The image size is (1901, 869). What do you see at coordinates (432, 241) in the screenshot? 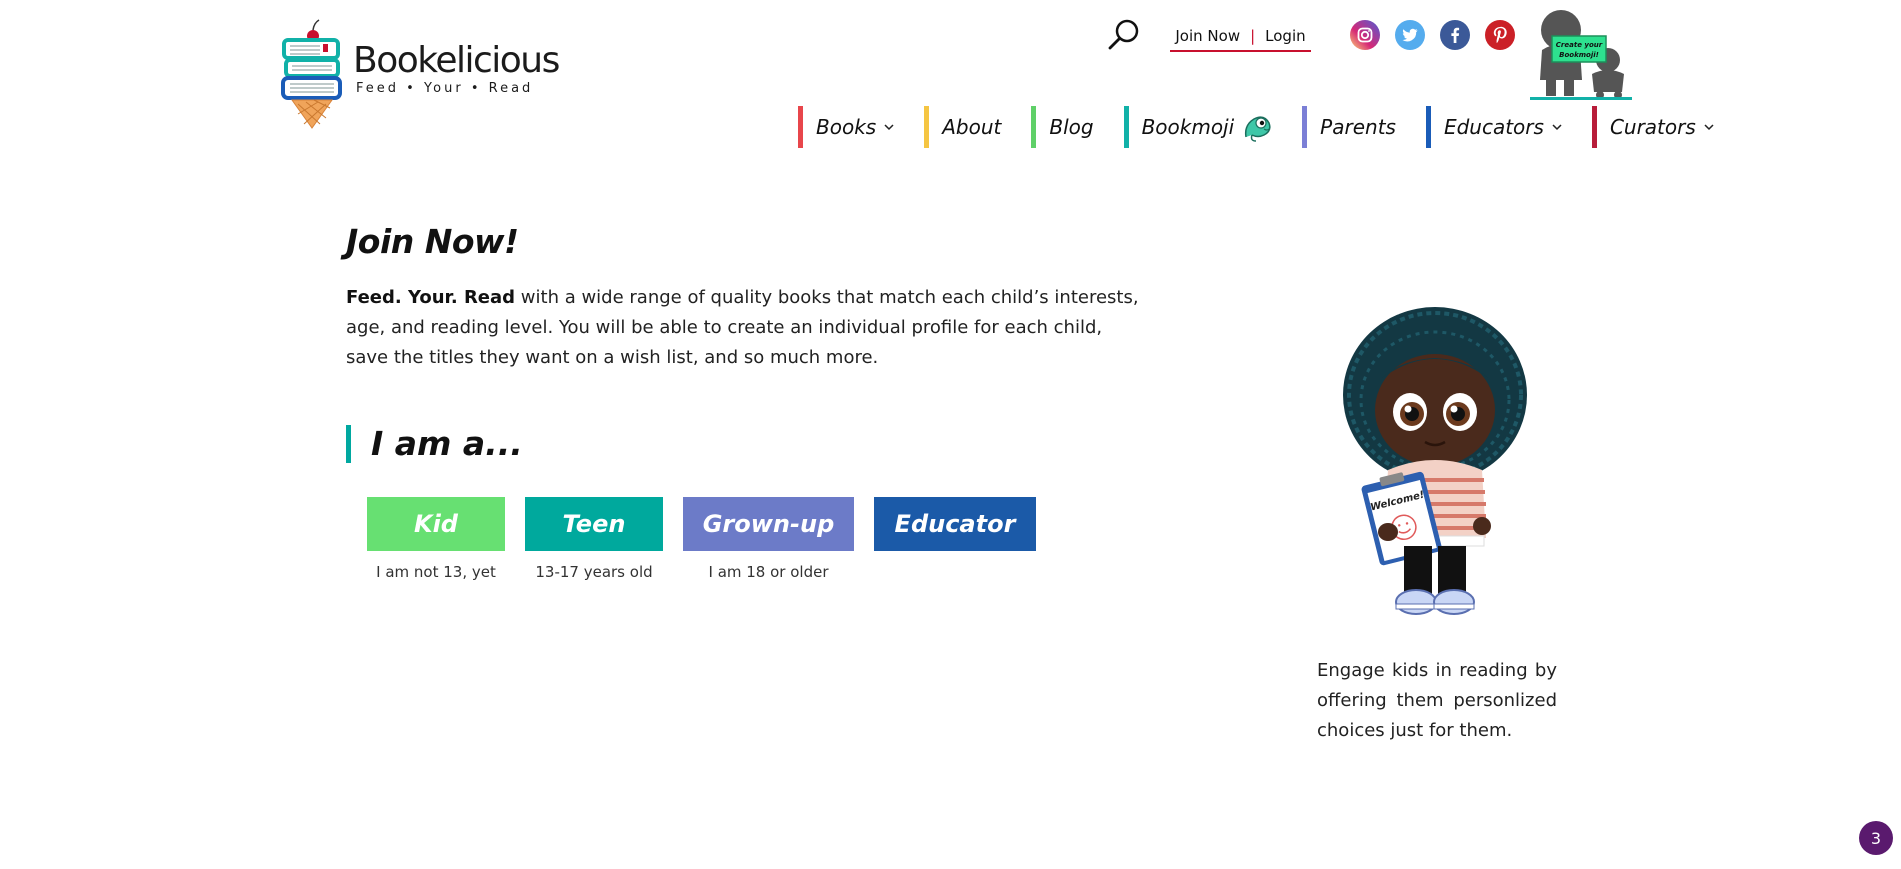
I see `page-title: Join Now!` at bounding box center [432, 241].